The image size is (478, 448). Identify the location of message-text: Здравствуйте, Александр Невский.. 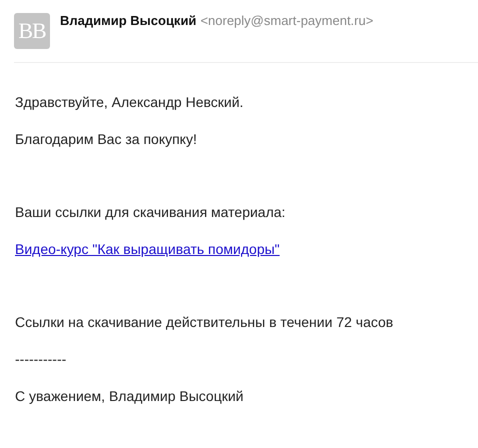
(129, 102).